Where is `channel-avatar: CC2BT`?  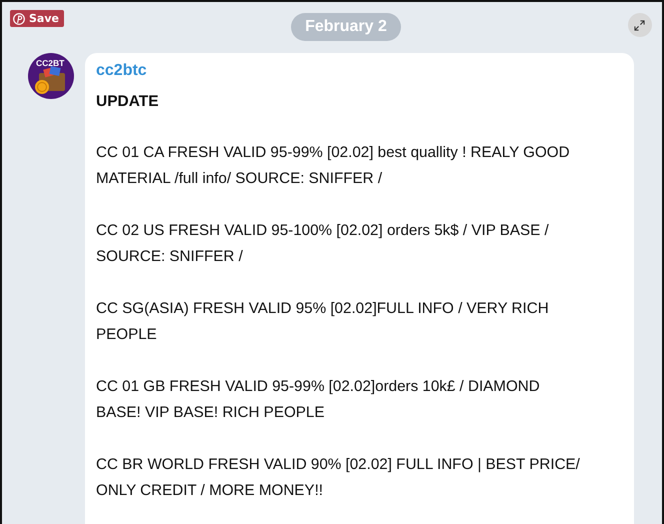 channel-avatar: CC2BT is located at coordinates (51, 76).